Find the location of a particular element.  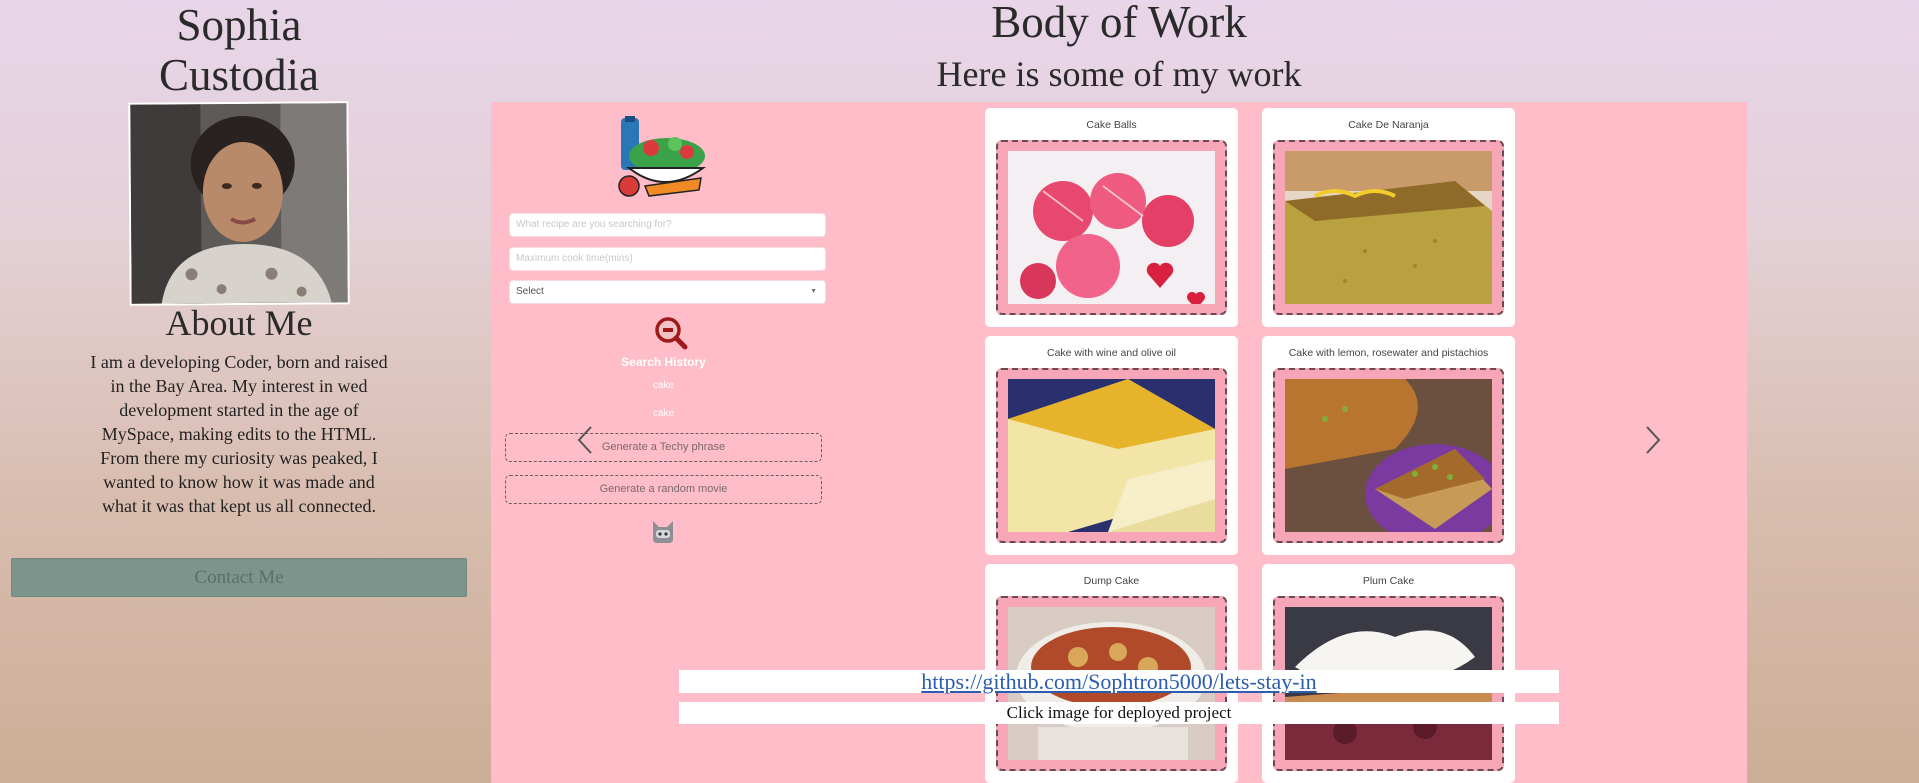

search-history-title: Search History is located at coordinates (663, 362).